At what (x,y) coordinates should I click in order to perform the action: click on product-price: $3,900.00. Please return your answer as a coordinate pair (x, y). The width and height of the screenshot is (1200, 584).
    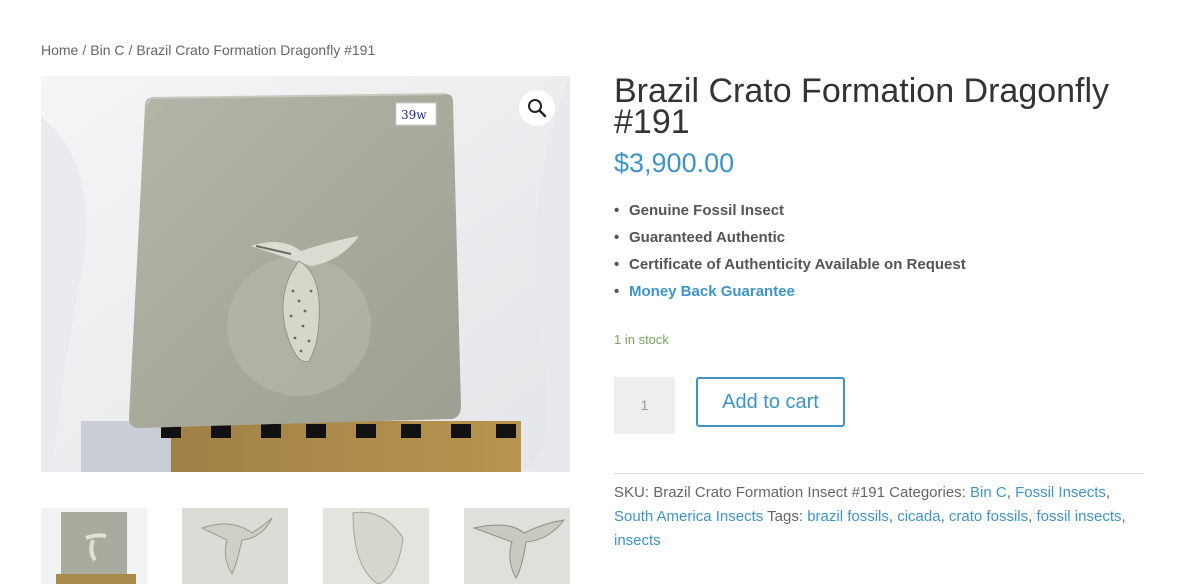
    Looking at the image, I should click on (674, 163).